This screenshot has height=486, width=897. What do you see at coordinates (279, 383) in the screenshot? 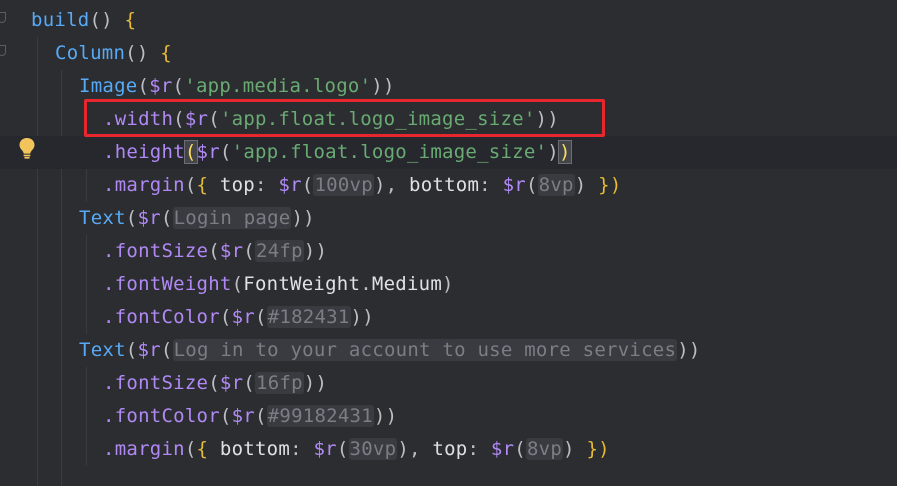
I see `inline-value-hint: 16fp` at bounding box center [279, 383].